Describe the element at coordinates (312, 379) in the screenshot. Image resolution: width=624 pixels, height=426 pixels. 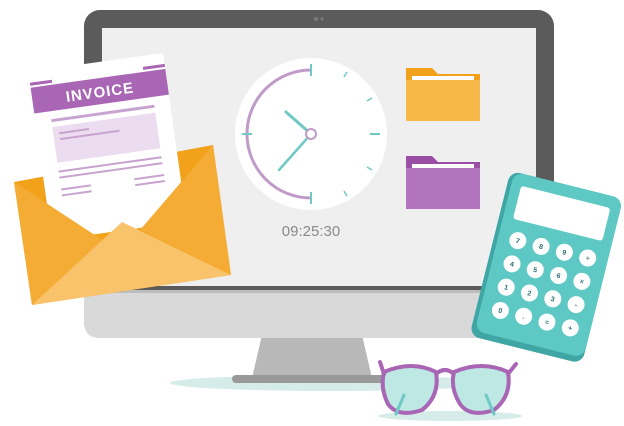
I see `monitor-stand-base` at that location.